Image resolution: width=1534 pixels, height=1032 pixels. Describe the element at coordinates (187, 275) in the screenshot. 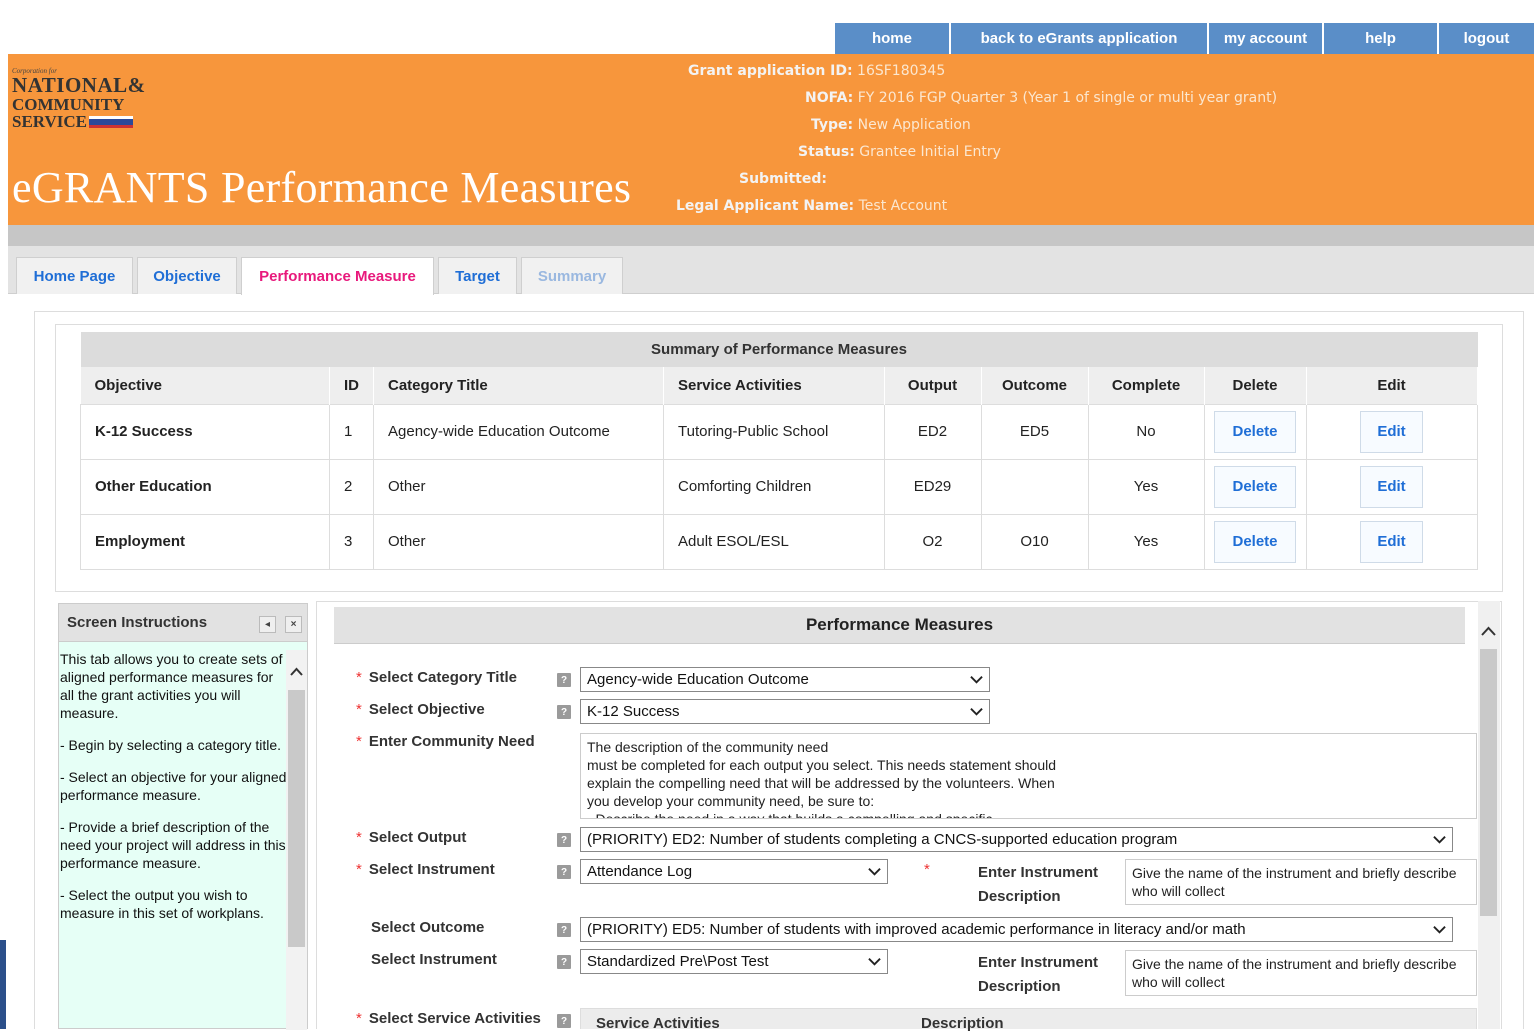

I see `tab-objective: Objective` at that location.